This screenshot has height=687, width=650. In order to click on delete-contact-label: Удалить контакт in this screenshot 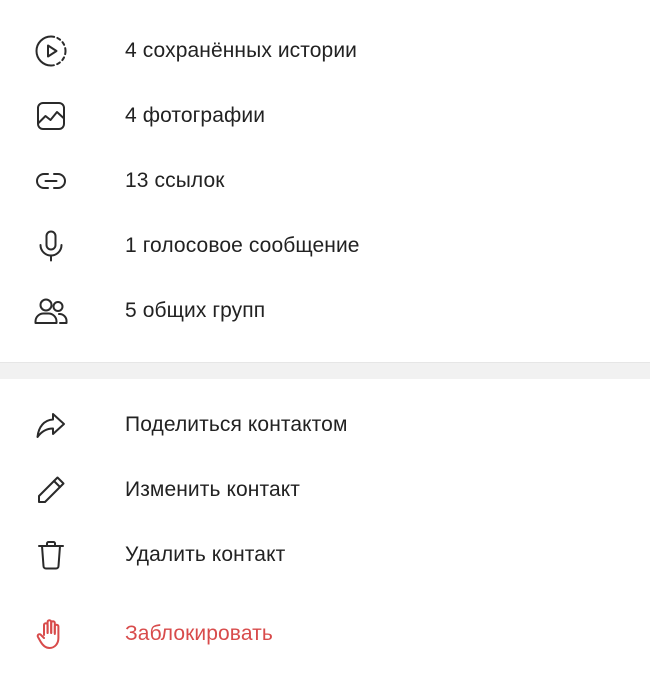, I will do `click(205, 554)`.